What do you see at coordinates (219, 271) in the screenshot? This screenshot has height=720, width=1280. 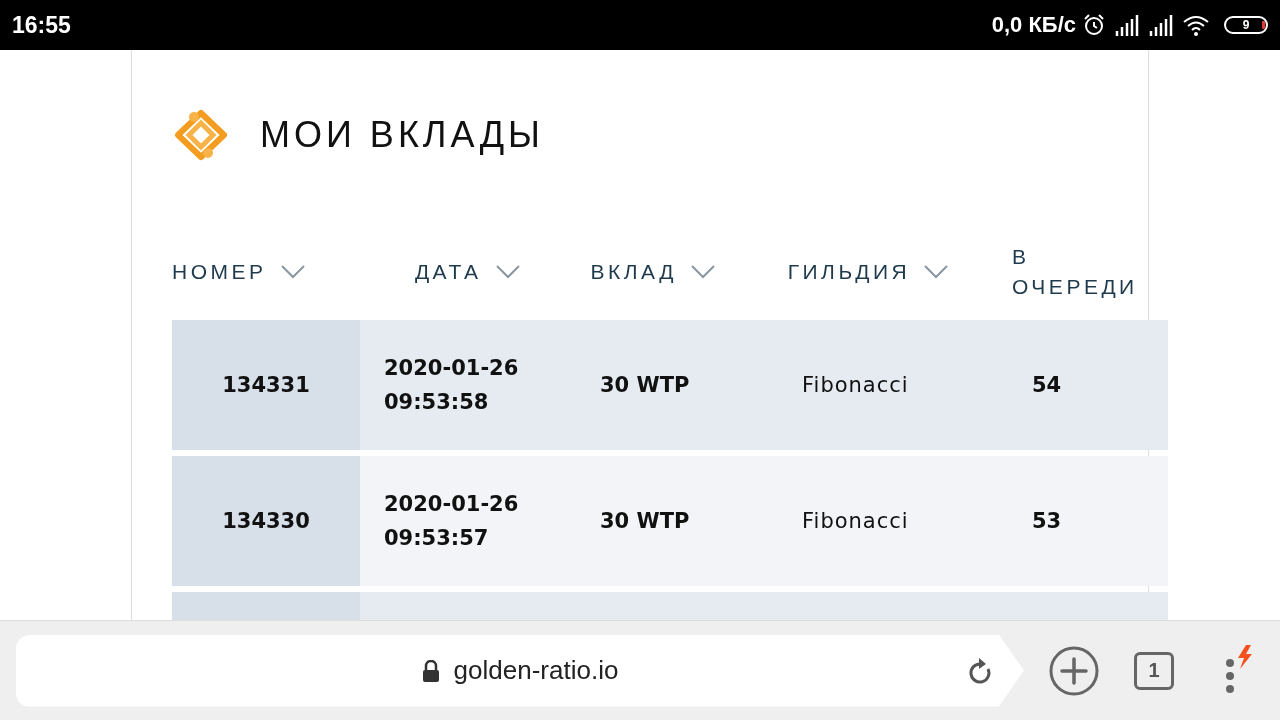 I see `column-header: НОМЕР` at bounding box center [219, 271].